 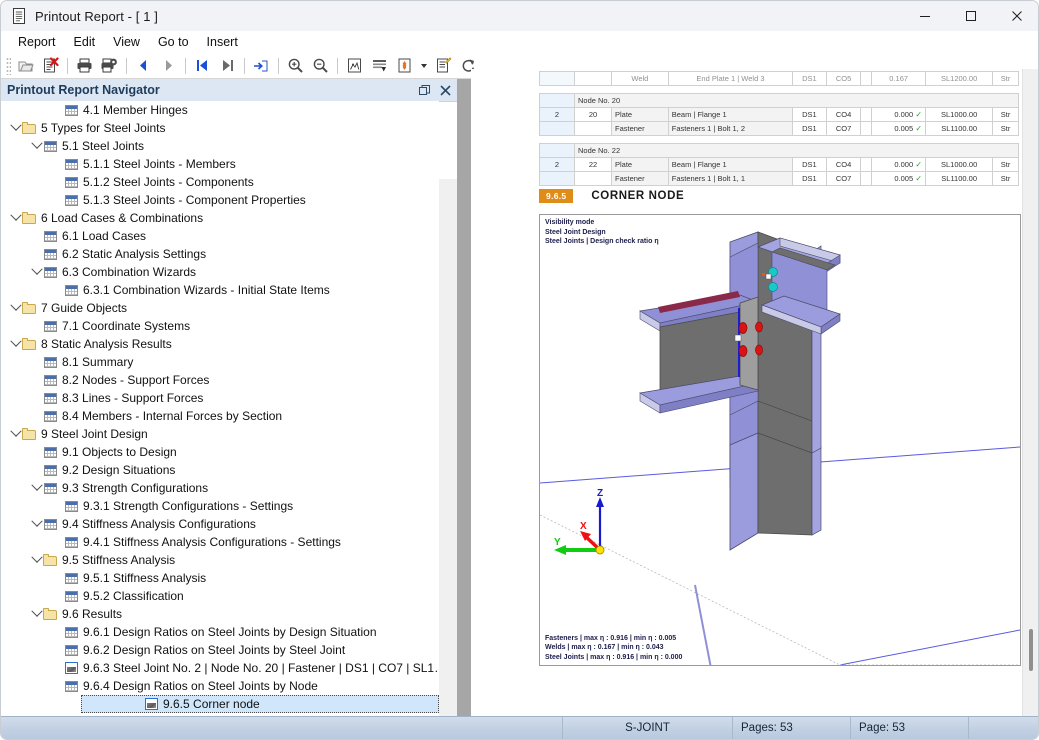 I want to click on tree-item: 6.3 Combination Wizards, so click(x=220, y=272).